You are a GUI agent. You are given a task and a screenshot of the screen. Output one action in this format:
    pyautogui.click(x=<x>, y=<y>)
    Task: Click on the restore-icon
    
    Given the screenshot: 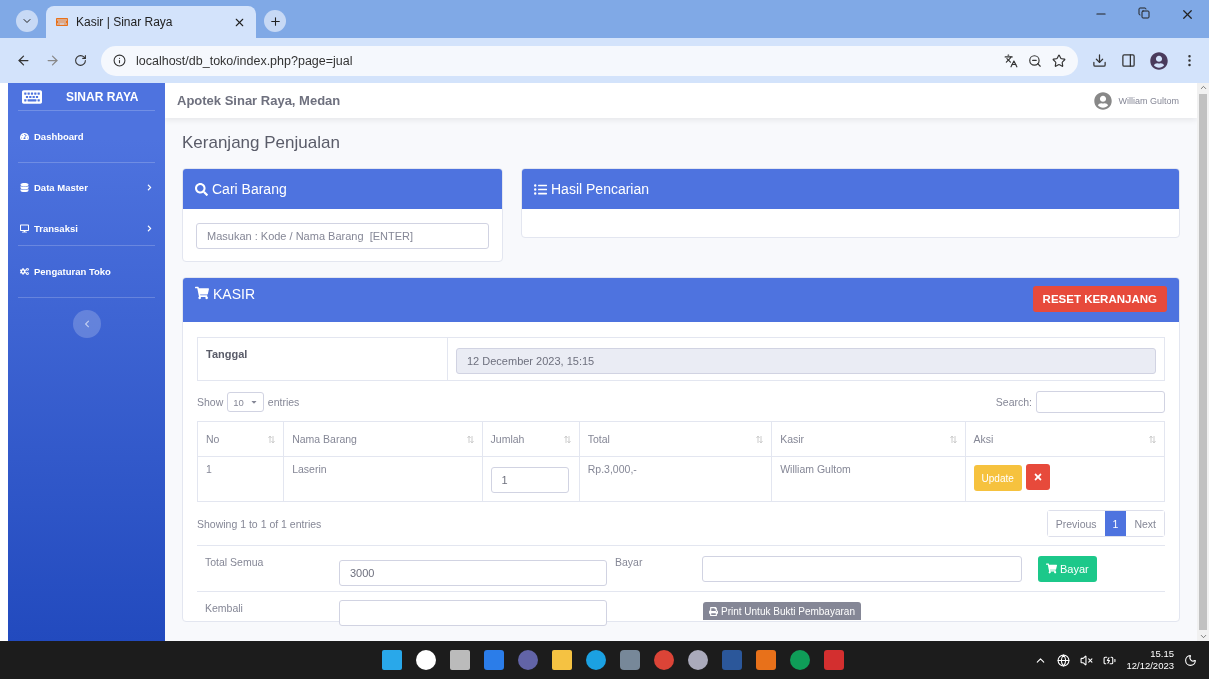 What is the action you would take?
    pyautogui.click(x=1144, y=12)
    